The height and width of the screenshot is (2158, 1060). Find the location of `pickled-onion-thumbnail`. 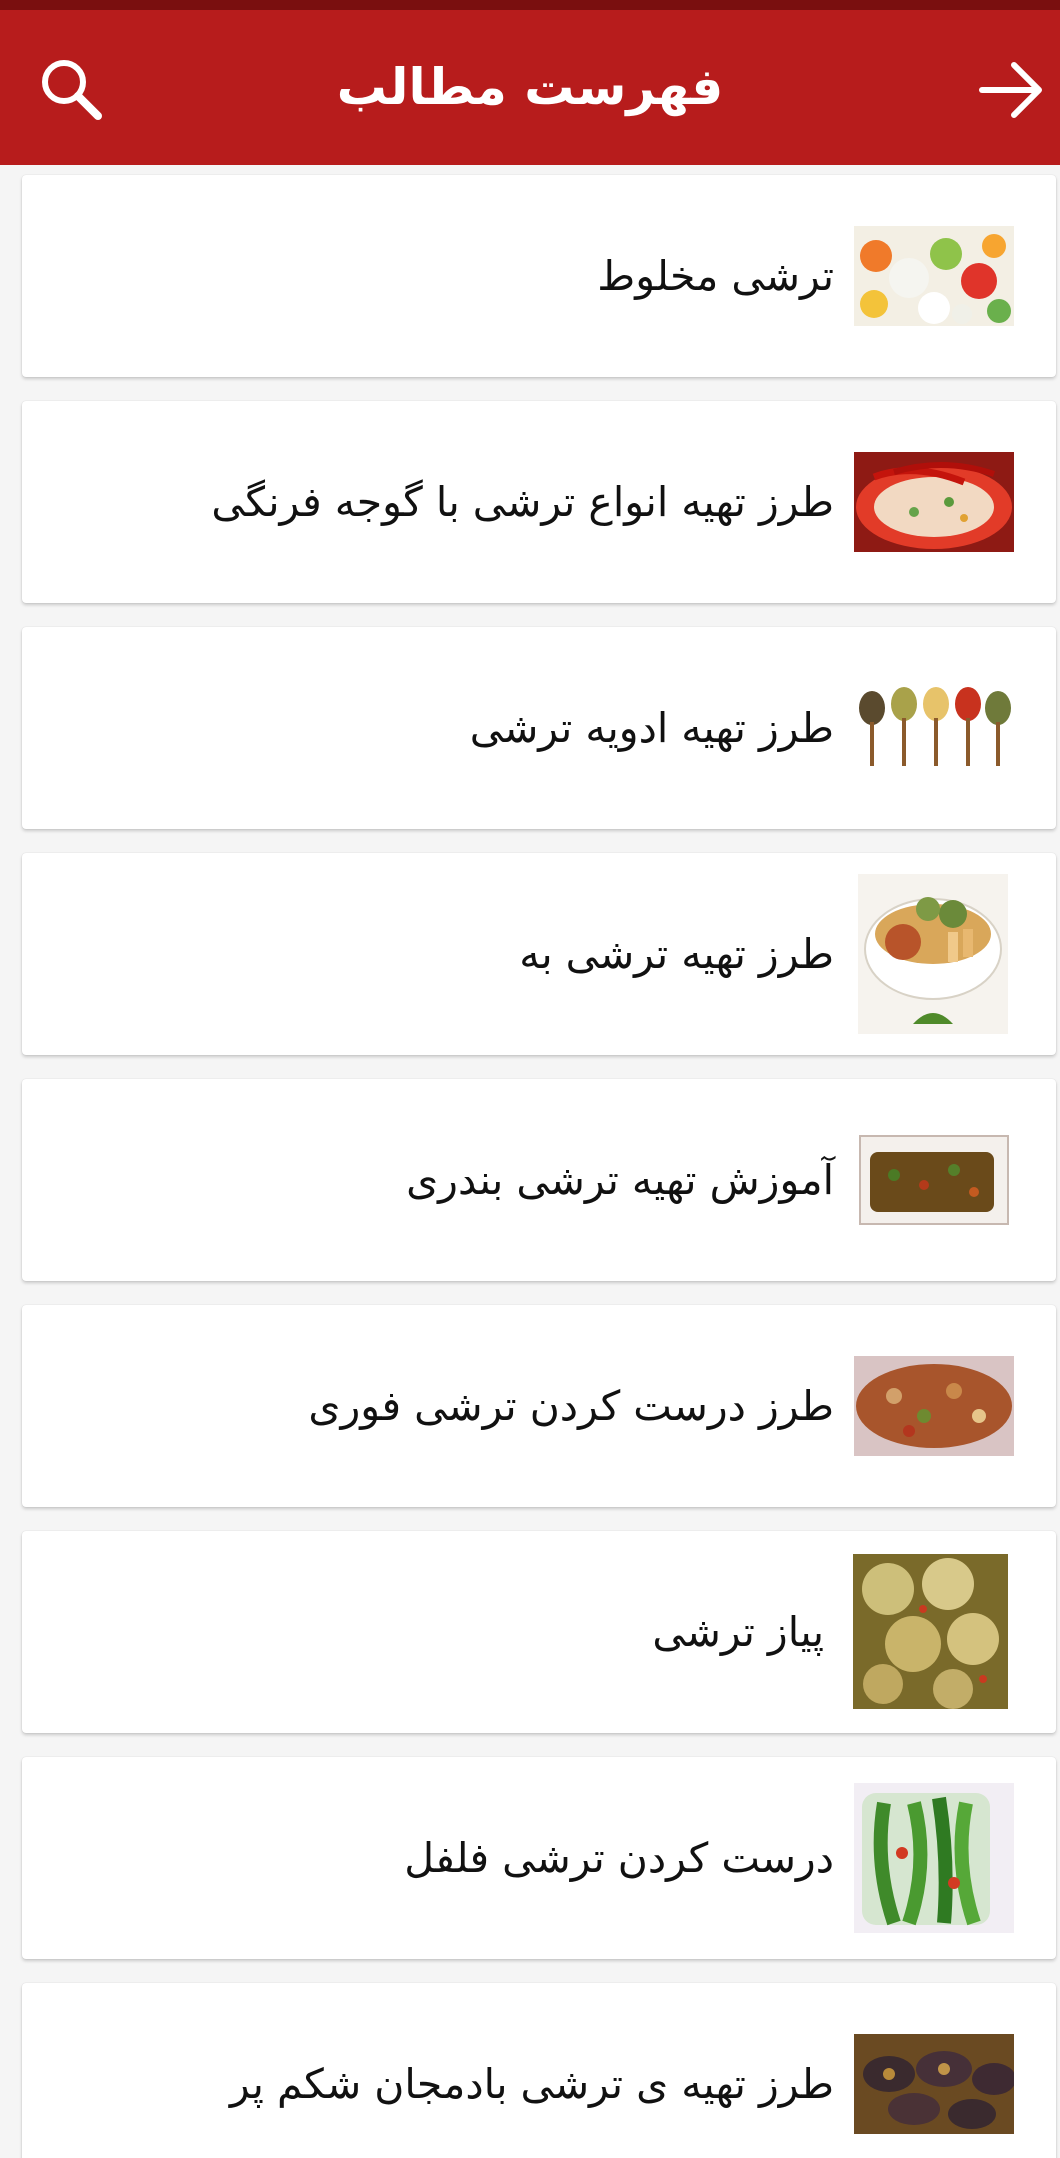

pickled-onion-thumbnail is located at coordinates (930, 1631).